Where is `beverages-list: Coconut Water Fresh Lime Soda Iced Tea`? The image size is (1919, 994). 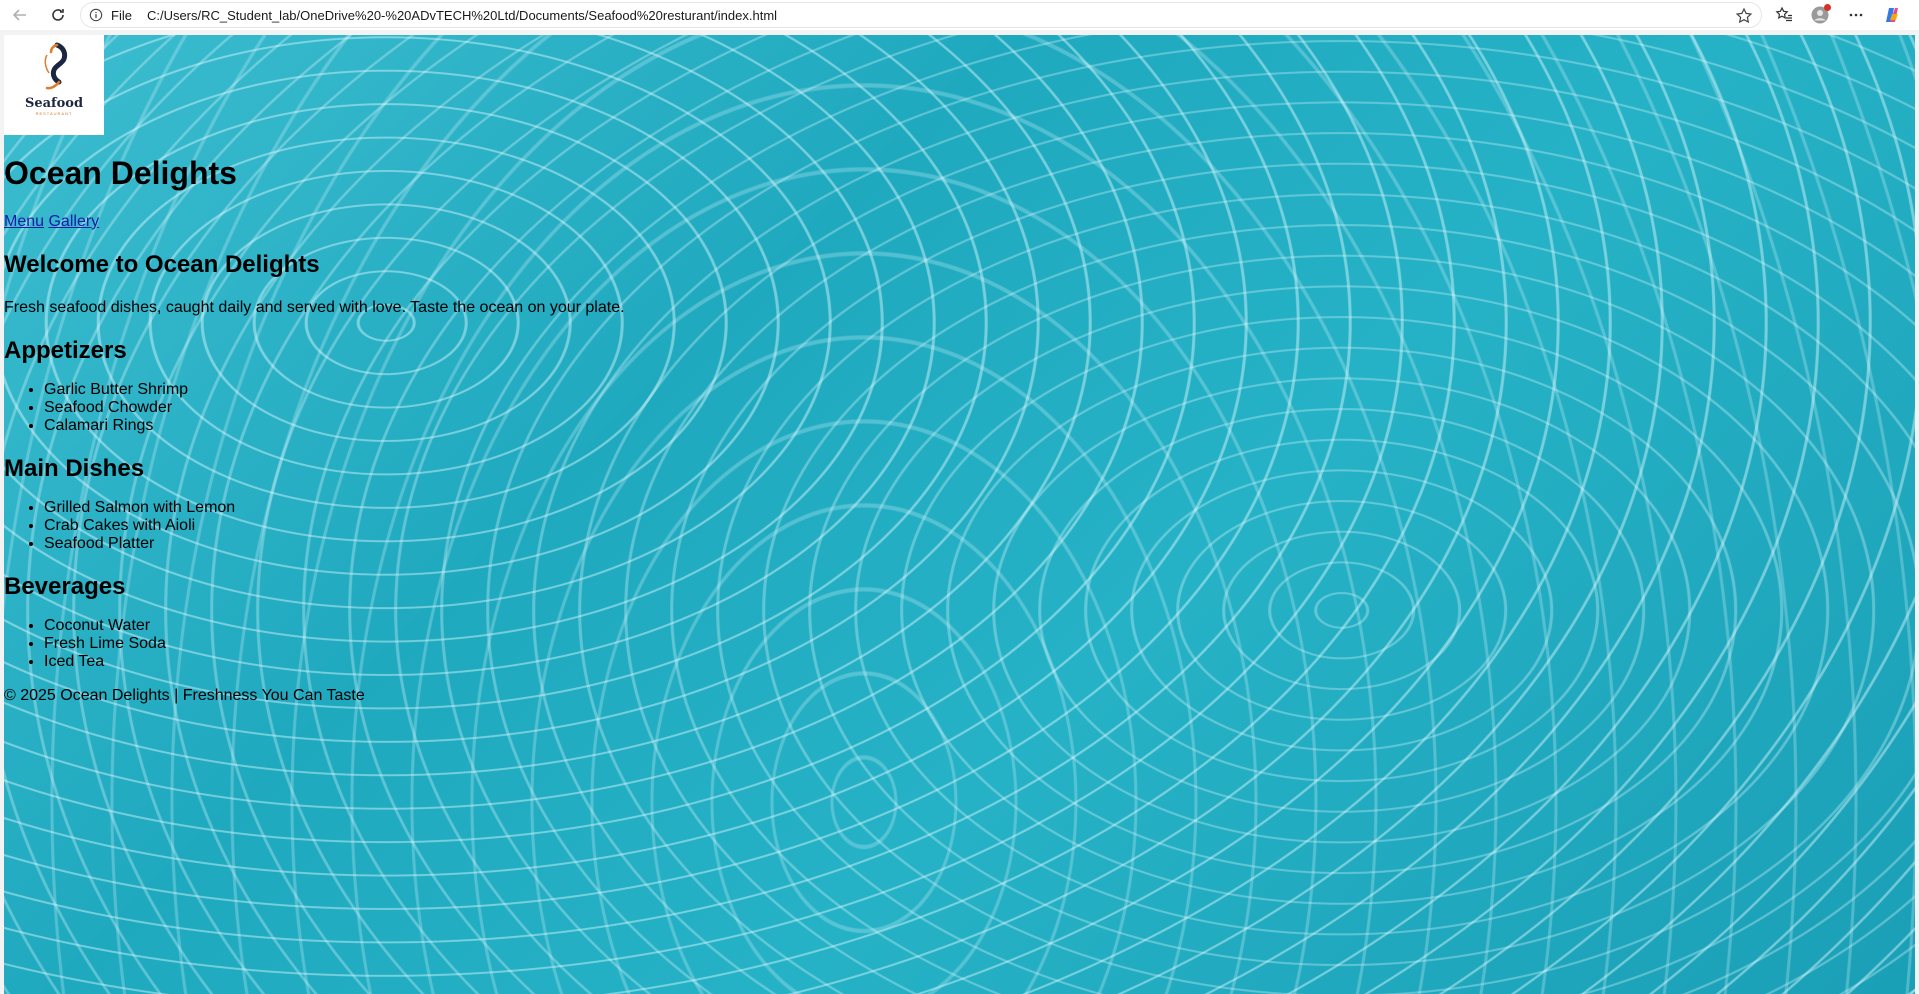
beverages-list: Coconut Water Fresh Lime Soda Iced Tea is located at coordinates (454, 644).